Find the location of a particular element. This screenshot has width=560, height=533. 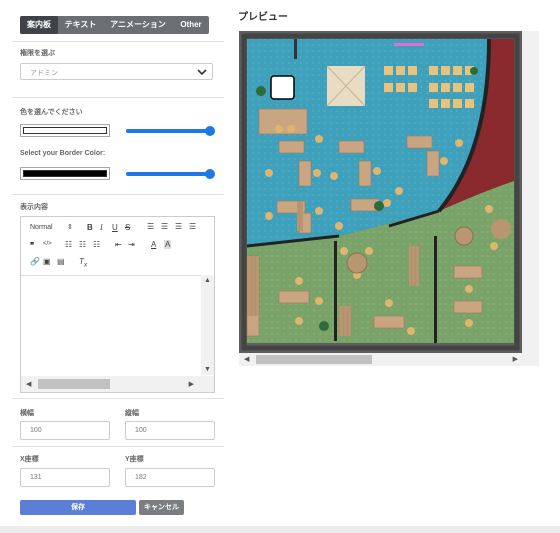

color-label: 色を選んでください is located at coordinates (51, 112).